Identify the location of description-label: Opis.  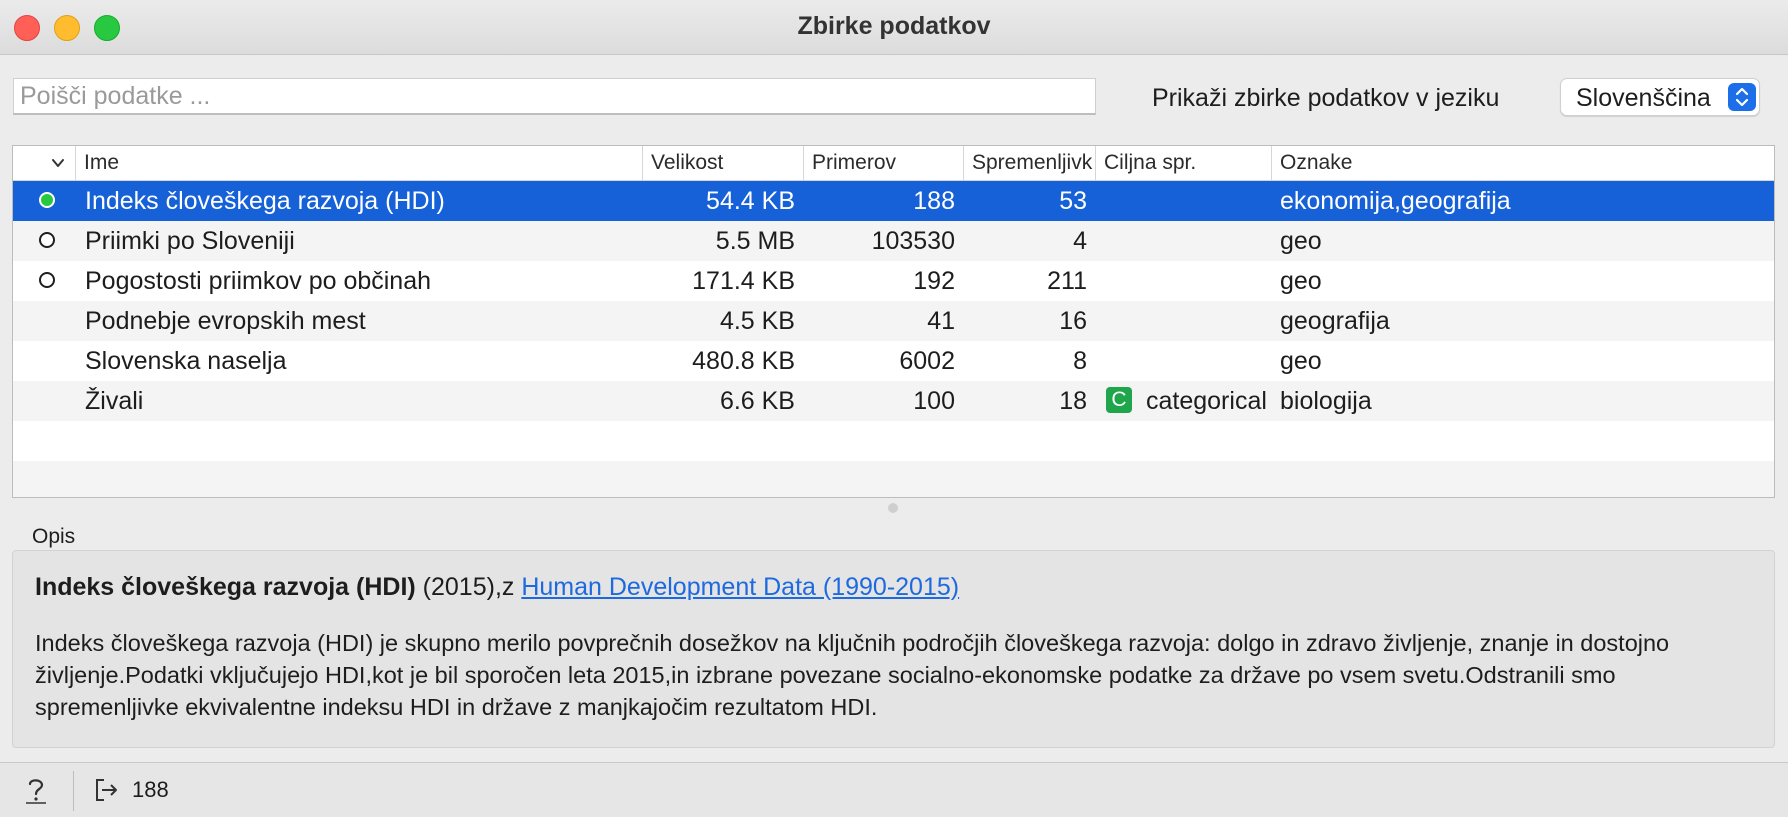
(54, 536).